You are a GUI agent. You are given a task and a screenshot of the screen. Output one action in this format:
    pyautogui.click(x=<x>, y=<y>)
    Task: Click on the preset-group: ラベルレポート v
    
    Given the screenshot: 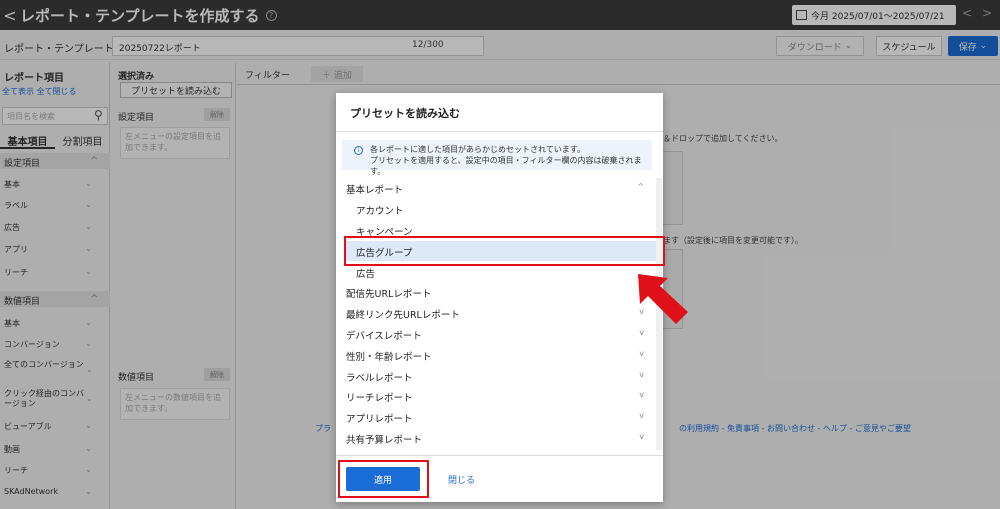 What is the action you would take?
    pyautogui.click(x=496, y=376)
    